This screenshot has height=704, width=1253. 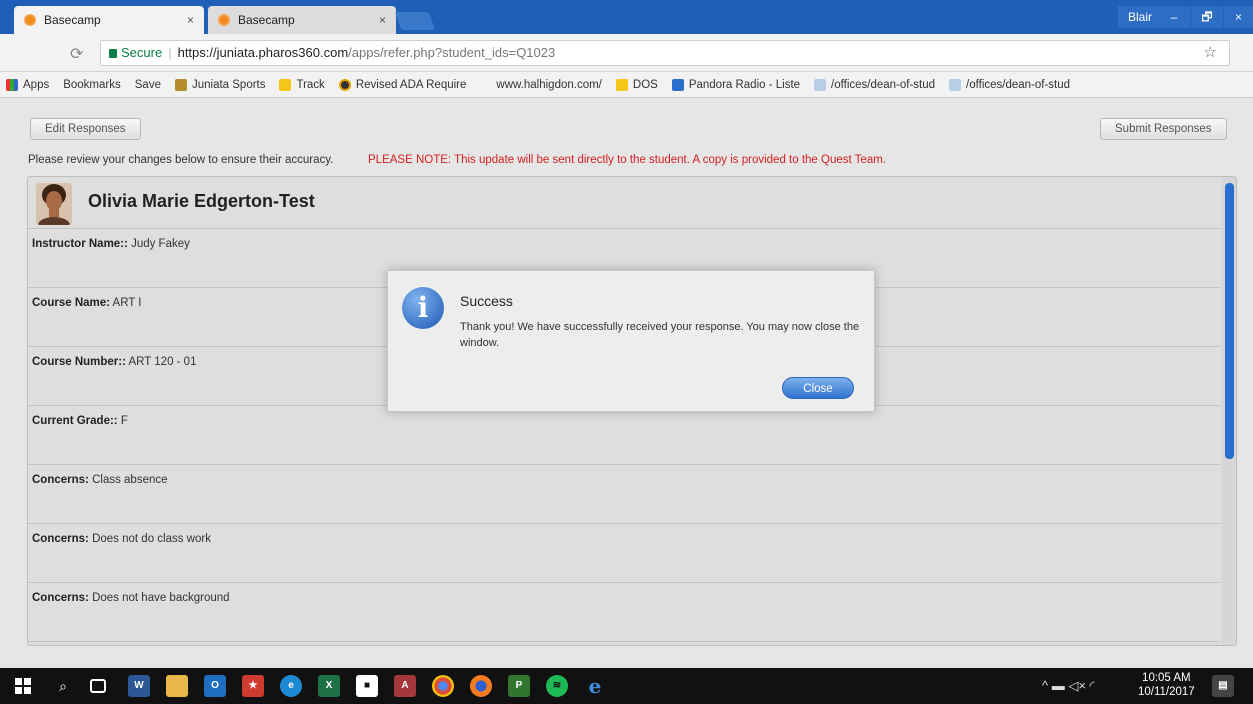 I want to click on clock-date: 10/11/2017, so click(x=1166, y=692).